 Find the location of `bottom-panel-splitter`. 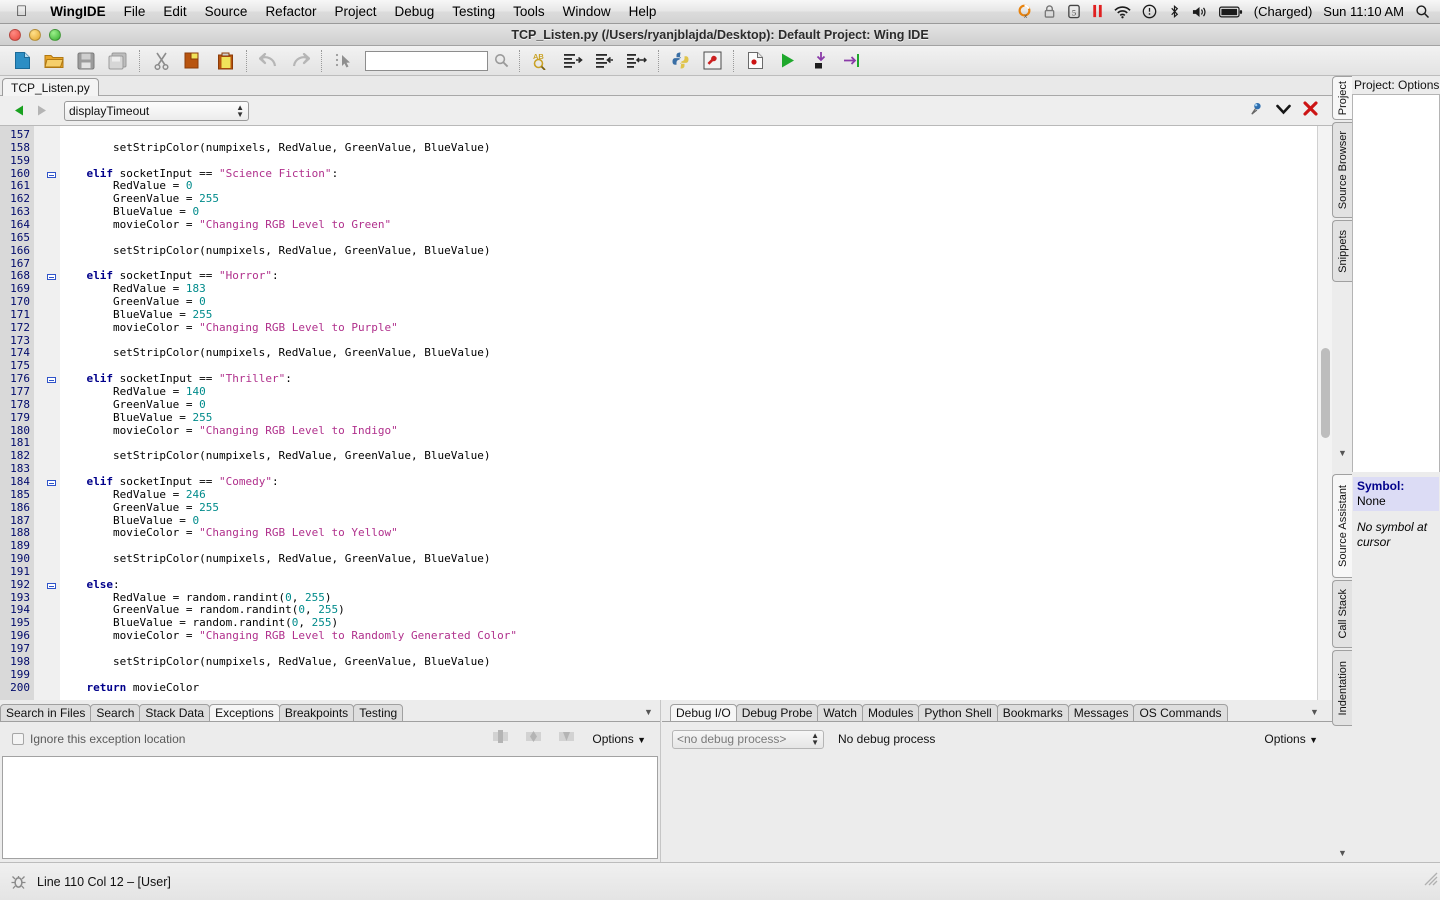

bottom-panel-splitter is located at coordinates (660, 781).